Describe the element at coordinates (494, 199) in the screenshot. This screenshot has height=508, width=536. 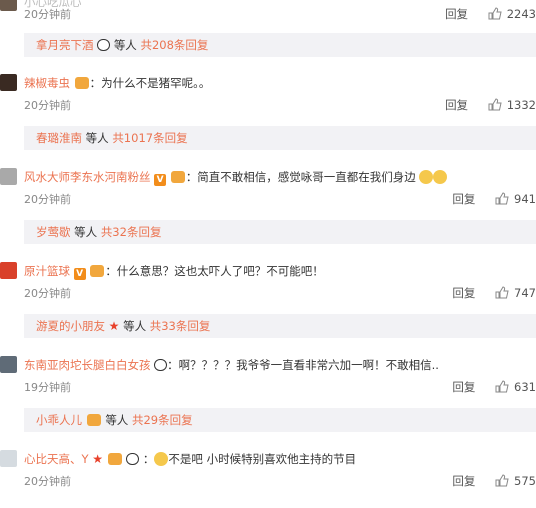
I see `comment-actions: 回复 941` at that location.